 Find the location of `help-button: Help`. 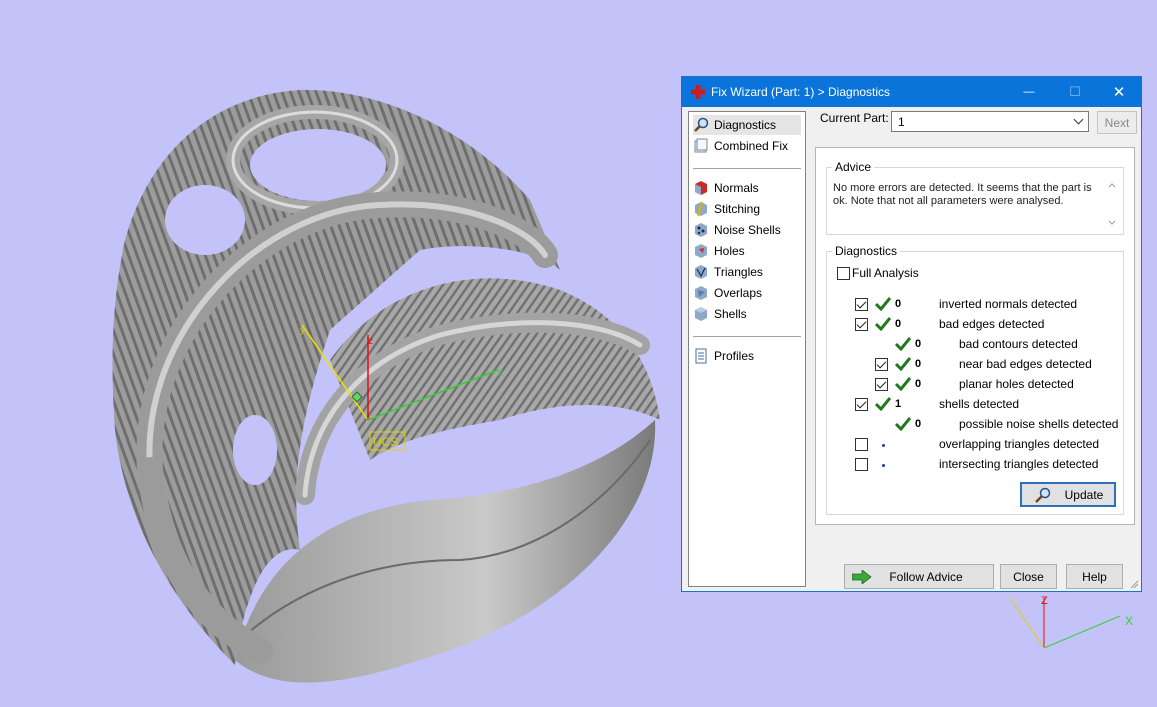

help-button: Help is located at coordinates (1094, 576).